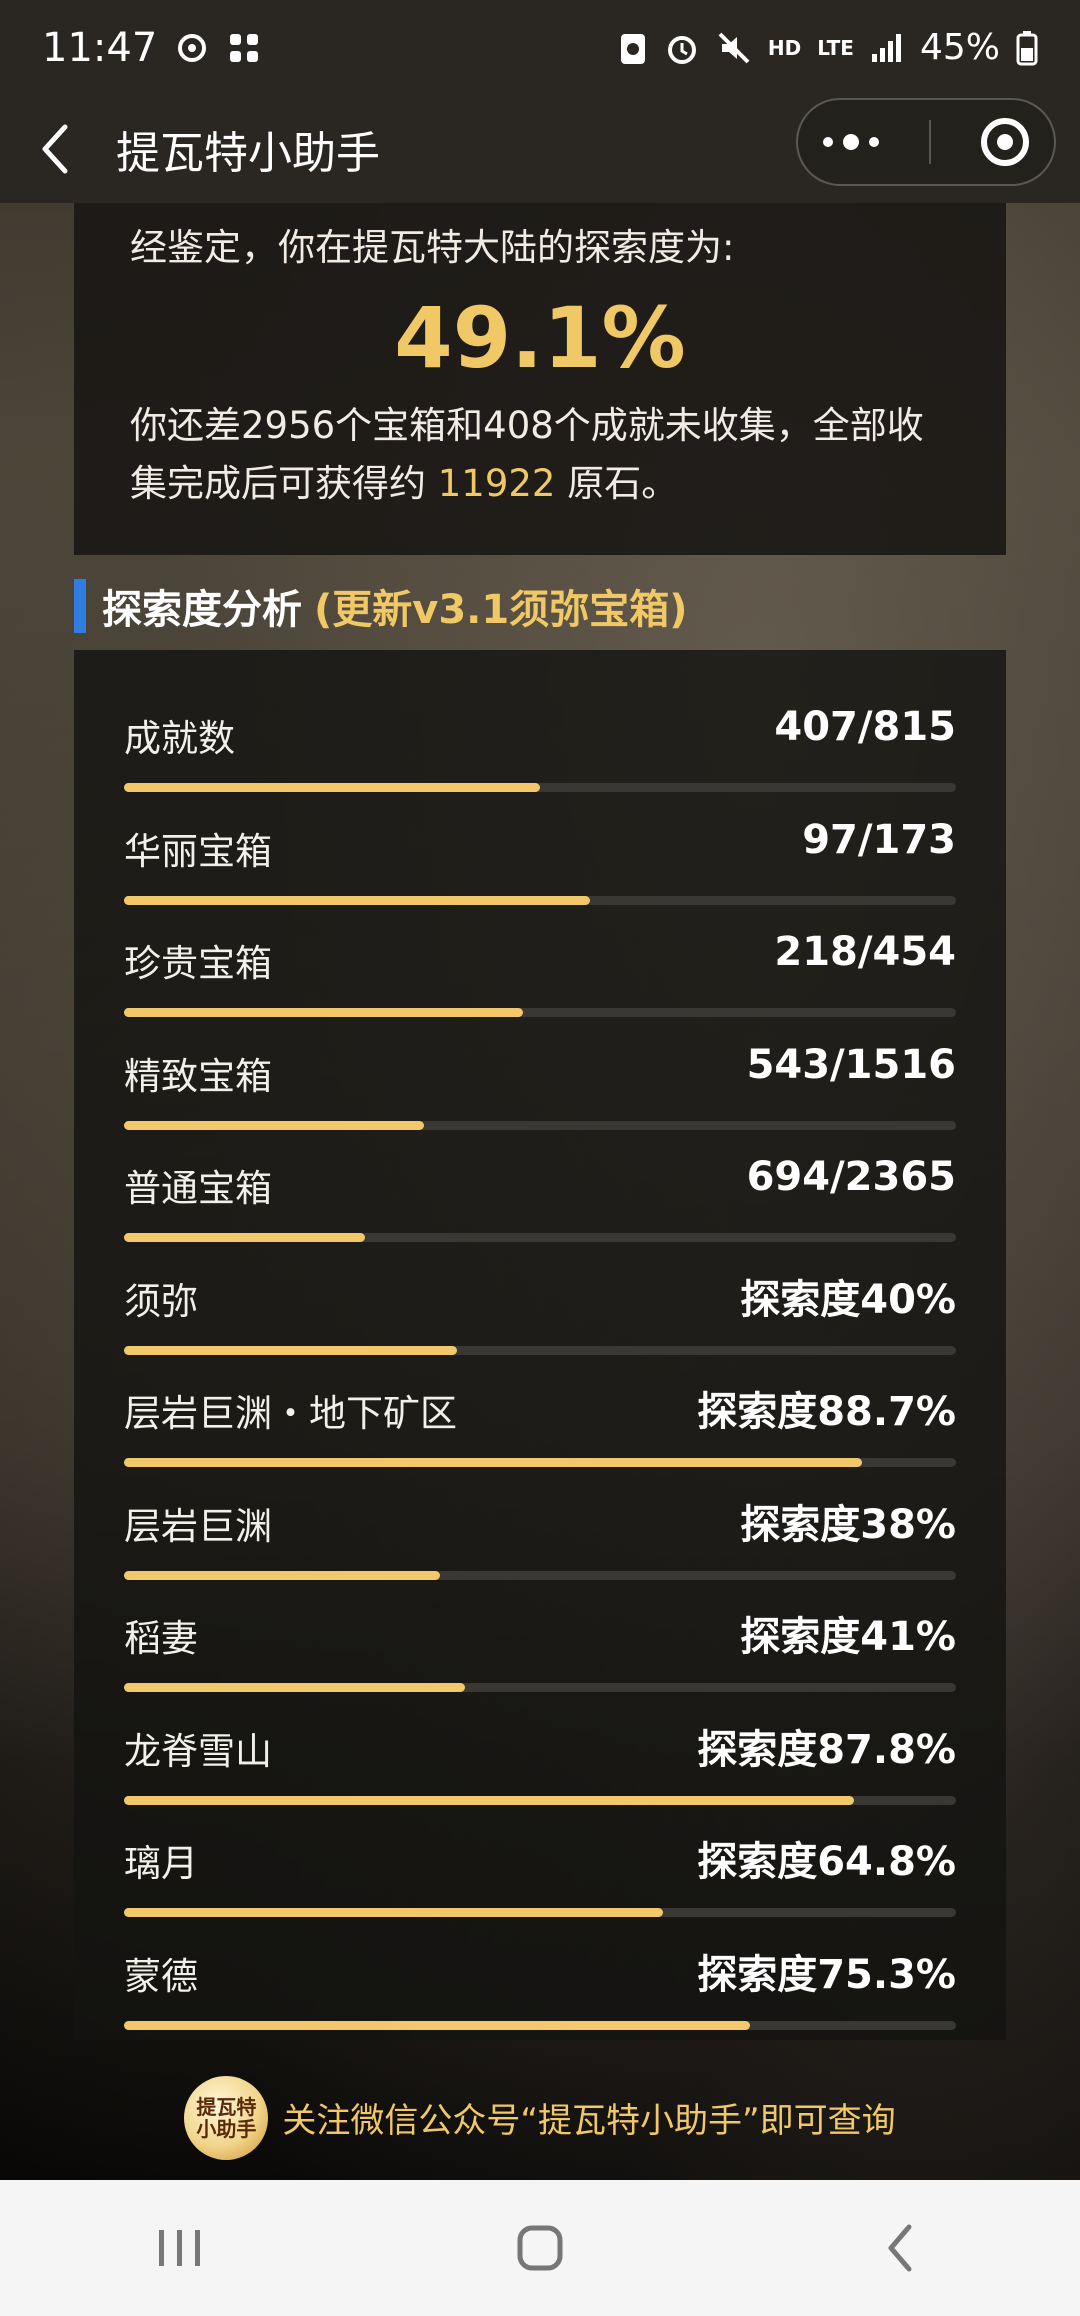 The width and height of the screenshot is (1080, 2316). I want to click on hd-voice-icon: HD, so click(784, 47).